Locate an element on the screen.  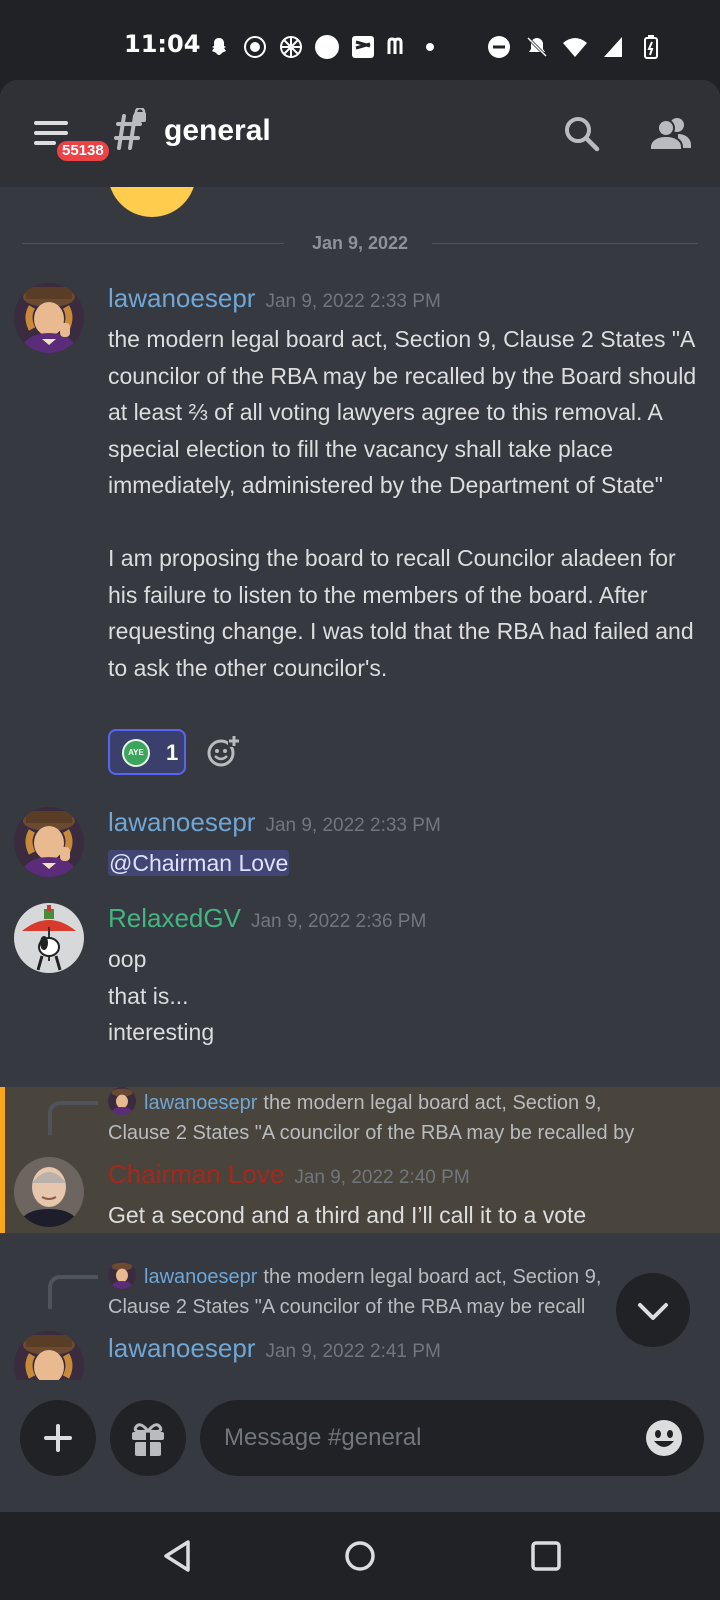
add-reaction-button is located at coordinates (223, 752).